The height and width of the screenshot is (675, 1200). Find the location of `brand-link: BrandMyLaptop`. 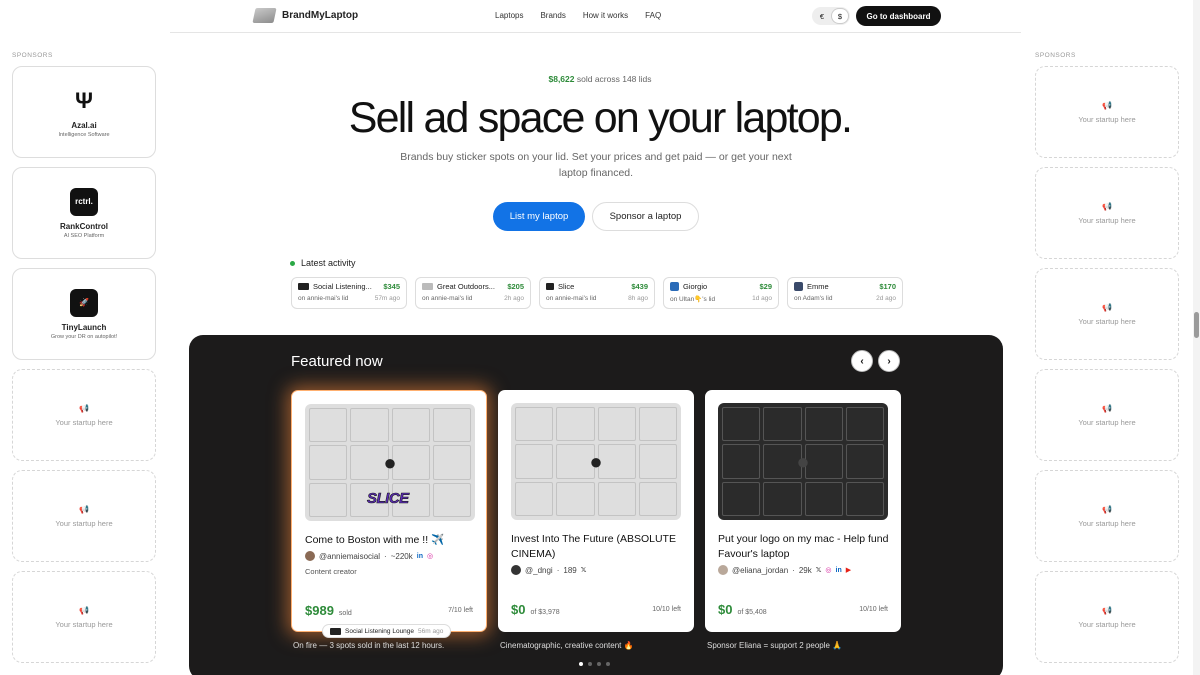

brand-link: BrandMyLaptop is located at coordinates (305, 15).